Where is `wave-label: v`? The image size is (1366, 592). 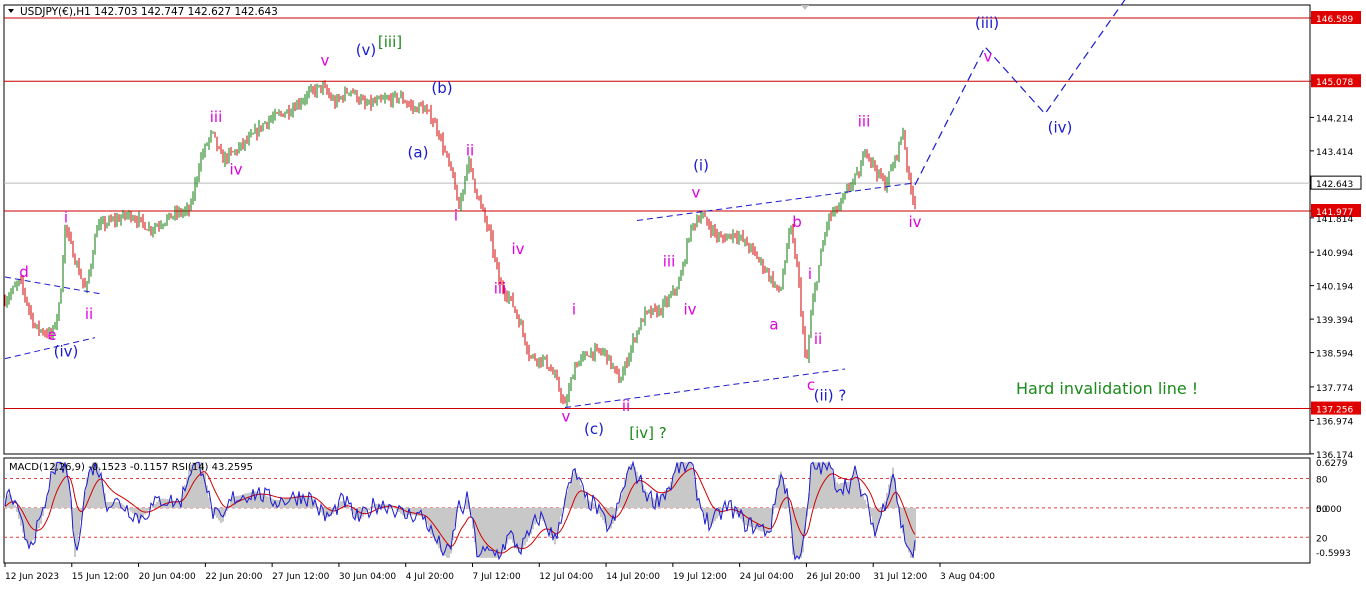
wave-label: v is located at coordinates (988, 56).